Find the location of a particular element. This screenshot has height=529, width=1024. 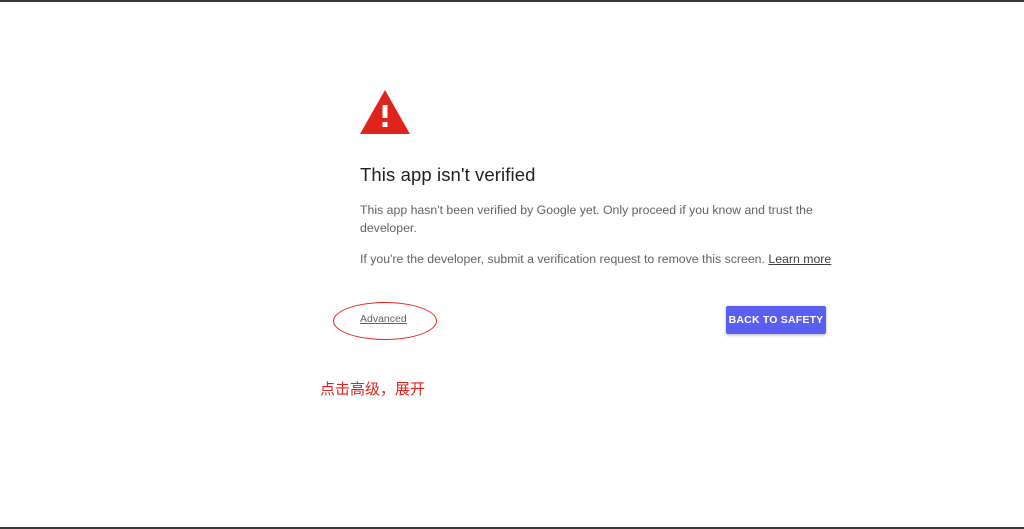

top-border is located at coordinates (512, 1).